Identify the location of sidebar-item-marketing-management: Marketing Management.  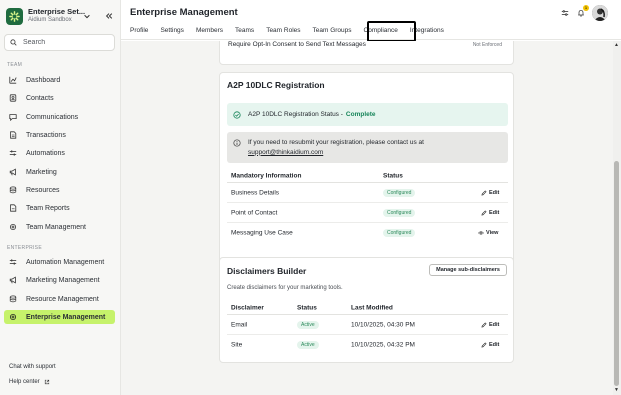
(59, 280).